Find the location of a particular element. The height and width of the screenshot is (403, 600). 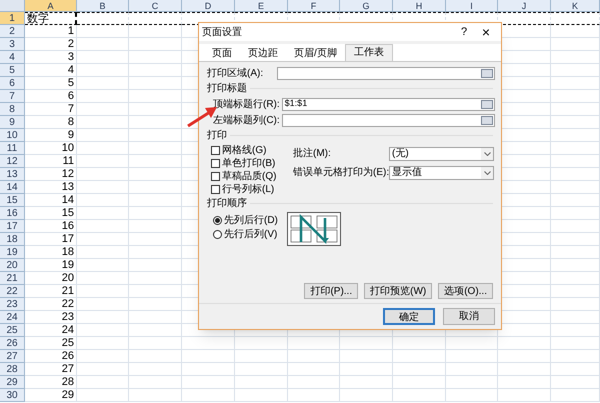

section-heading: 打印顺序 is located at coordinates (227, 203).